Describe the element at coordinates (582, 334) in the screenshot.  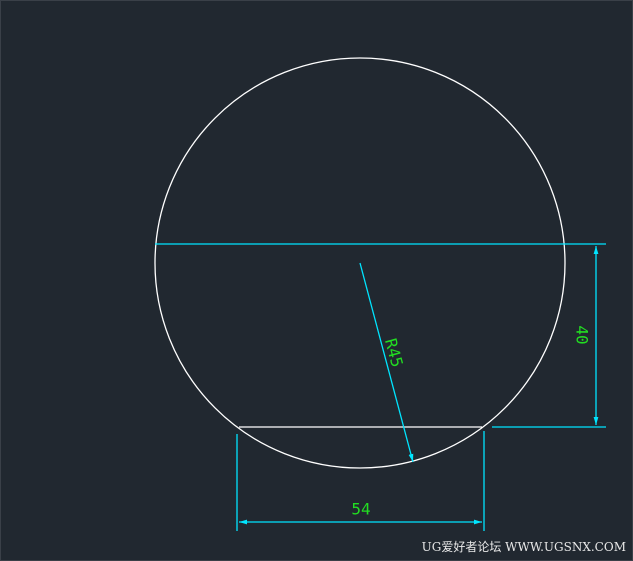
I see `offset-label: 40` at that location.